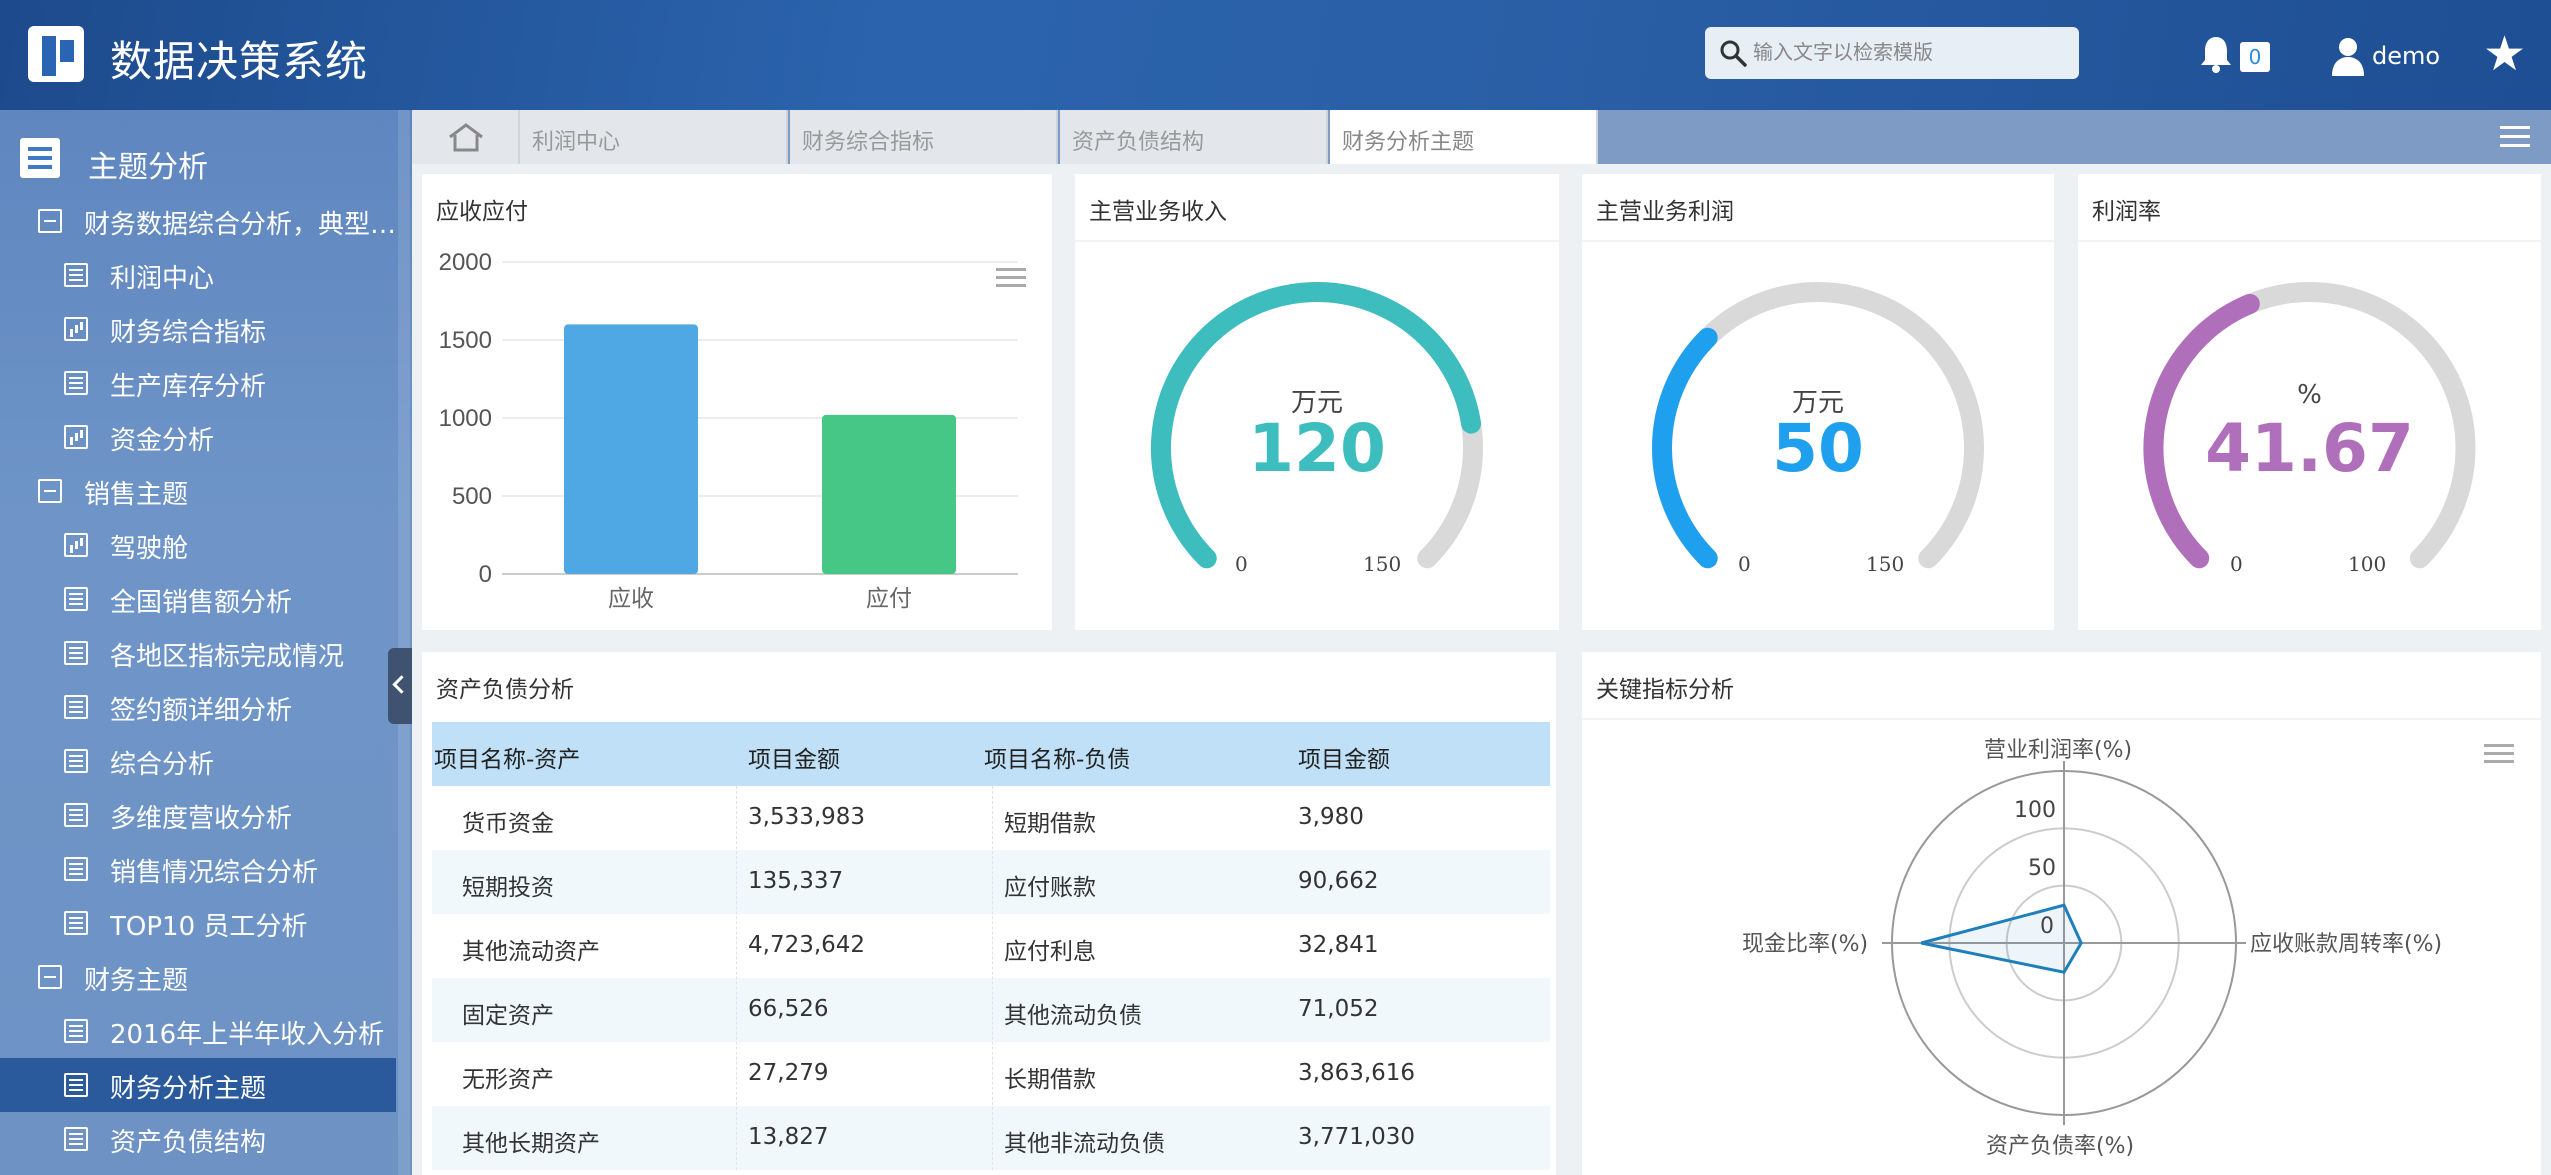 The width and height of the screenshot is (2551, 1175). Describe the element at coordinates (1818, 448) in the screenshot. I see `gauge-value: 50` at that location.